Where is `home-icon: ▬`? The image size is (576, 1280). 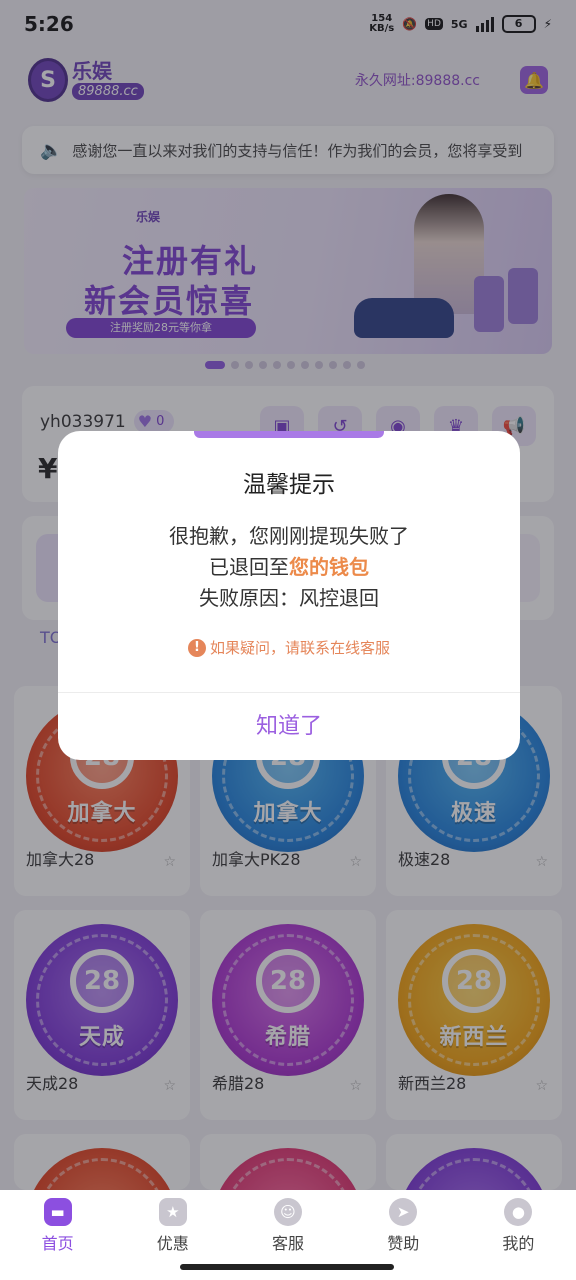 home-icon: ▬ is located at coordinates (57, 1212).